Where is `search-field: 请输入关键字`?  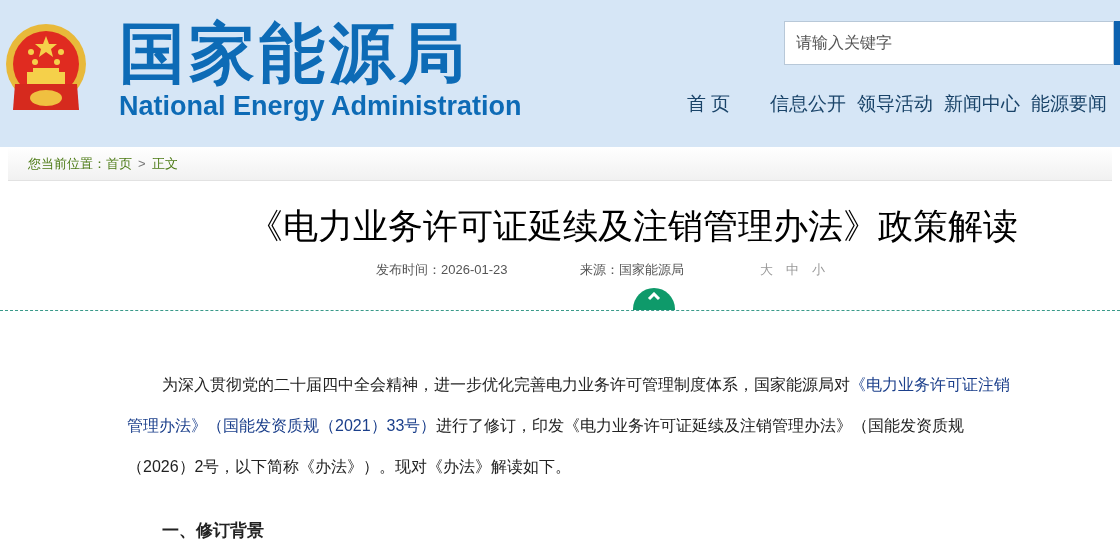
search-field: 请输入关键字 is located at coordinates (949, 43).